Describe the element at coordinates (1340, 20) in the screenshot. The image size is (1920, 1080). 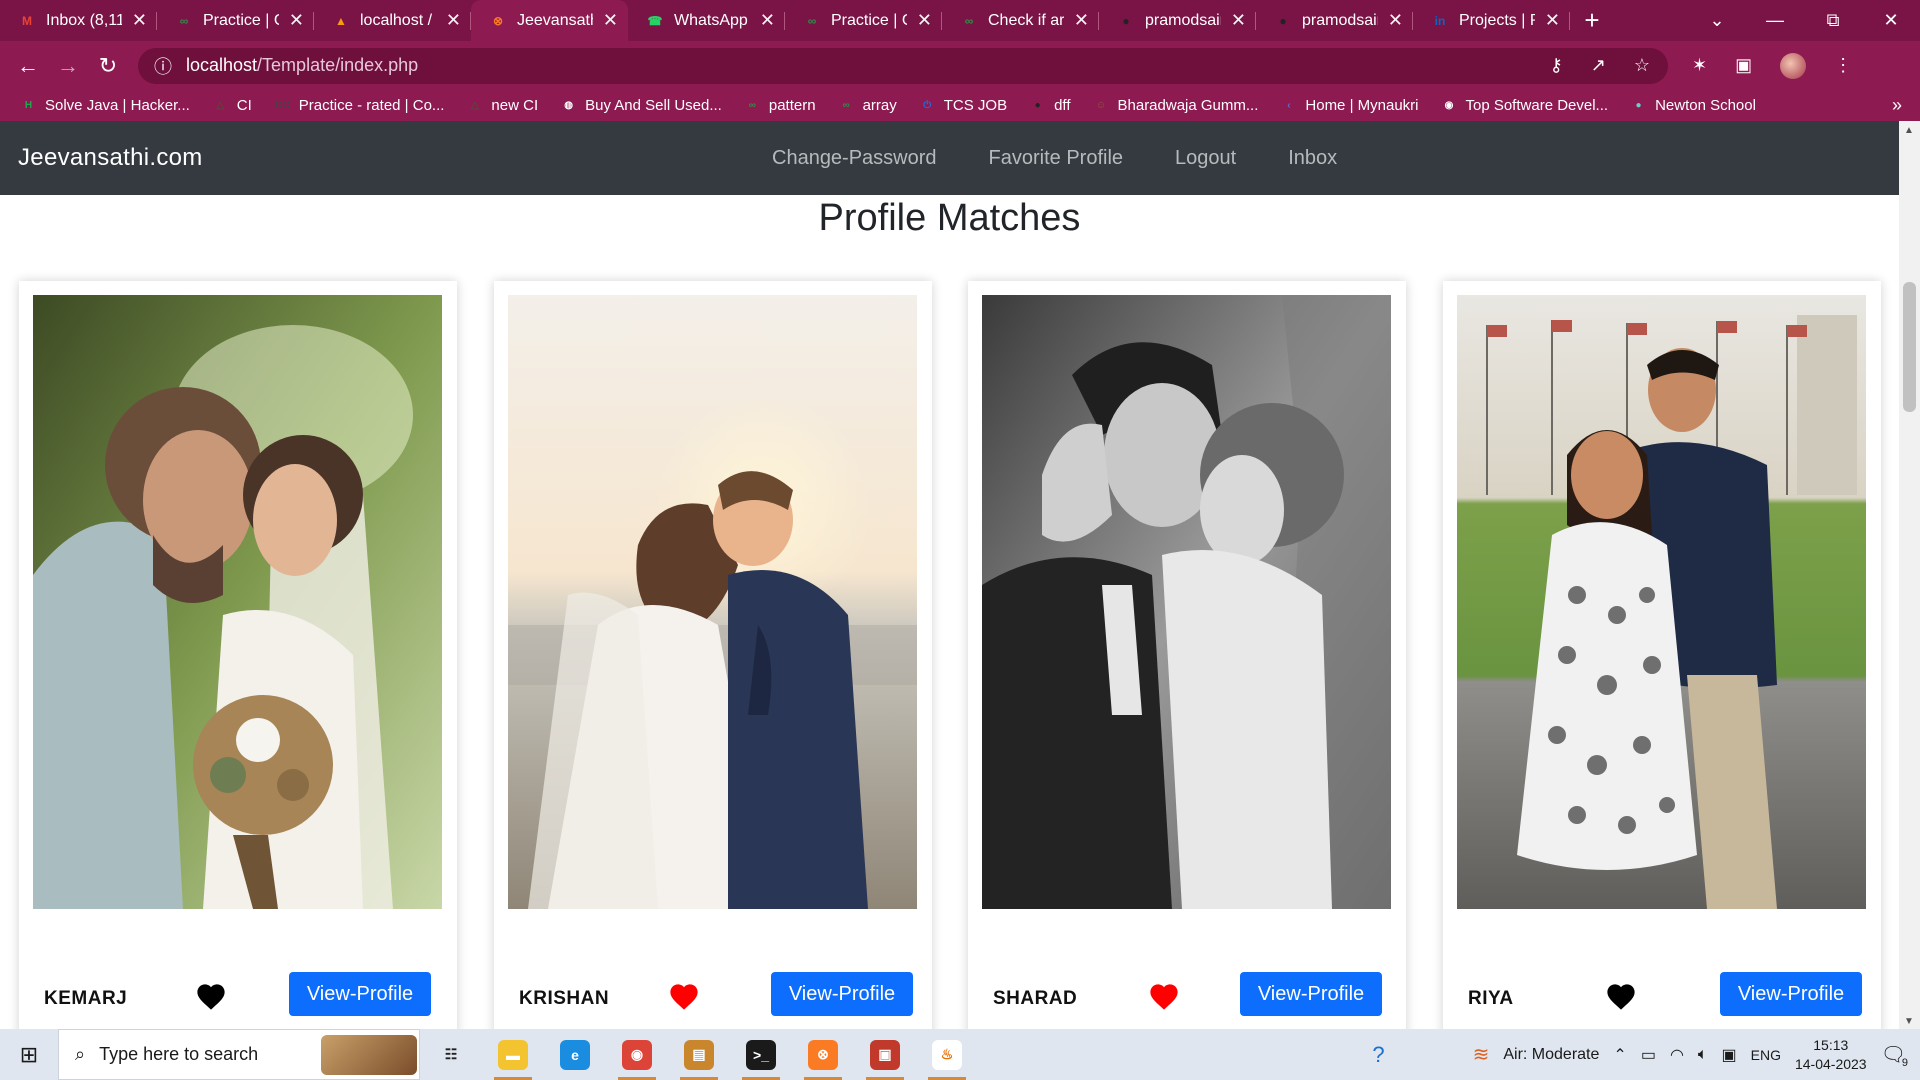
I see `tab-title: pramodsair` at that location.